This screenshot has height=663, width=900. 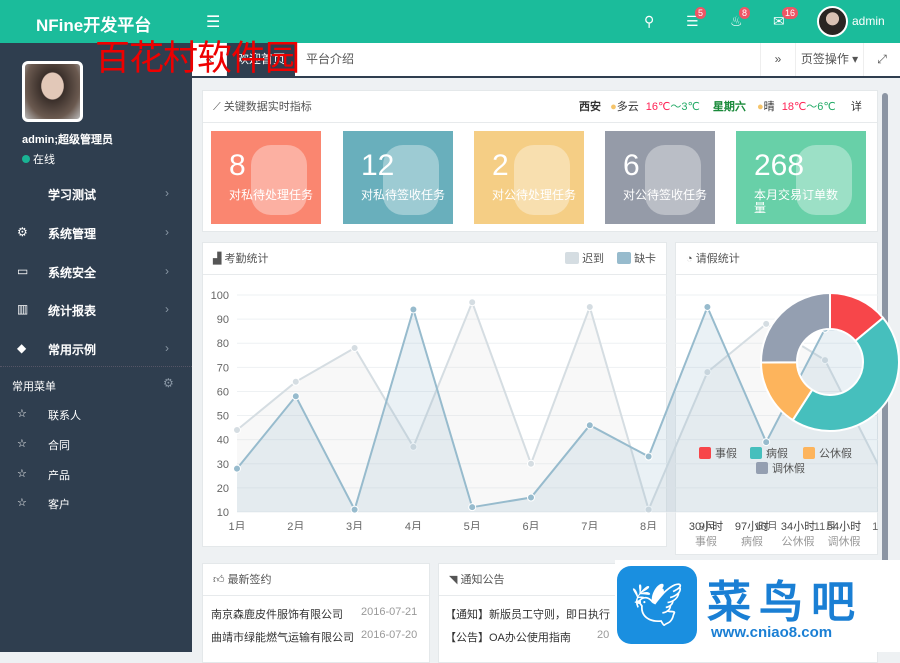 What do you see at coordinates (726, 453) in the screenshot?
I see `pie-legend-label: 事假` at bounding box center [726, 453].